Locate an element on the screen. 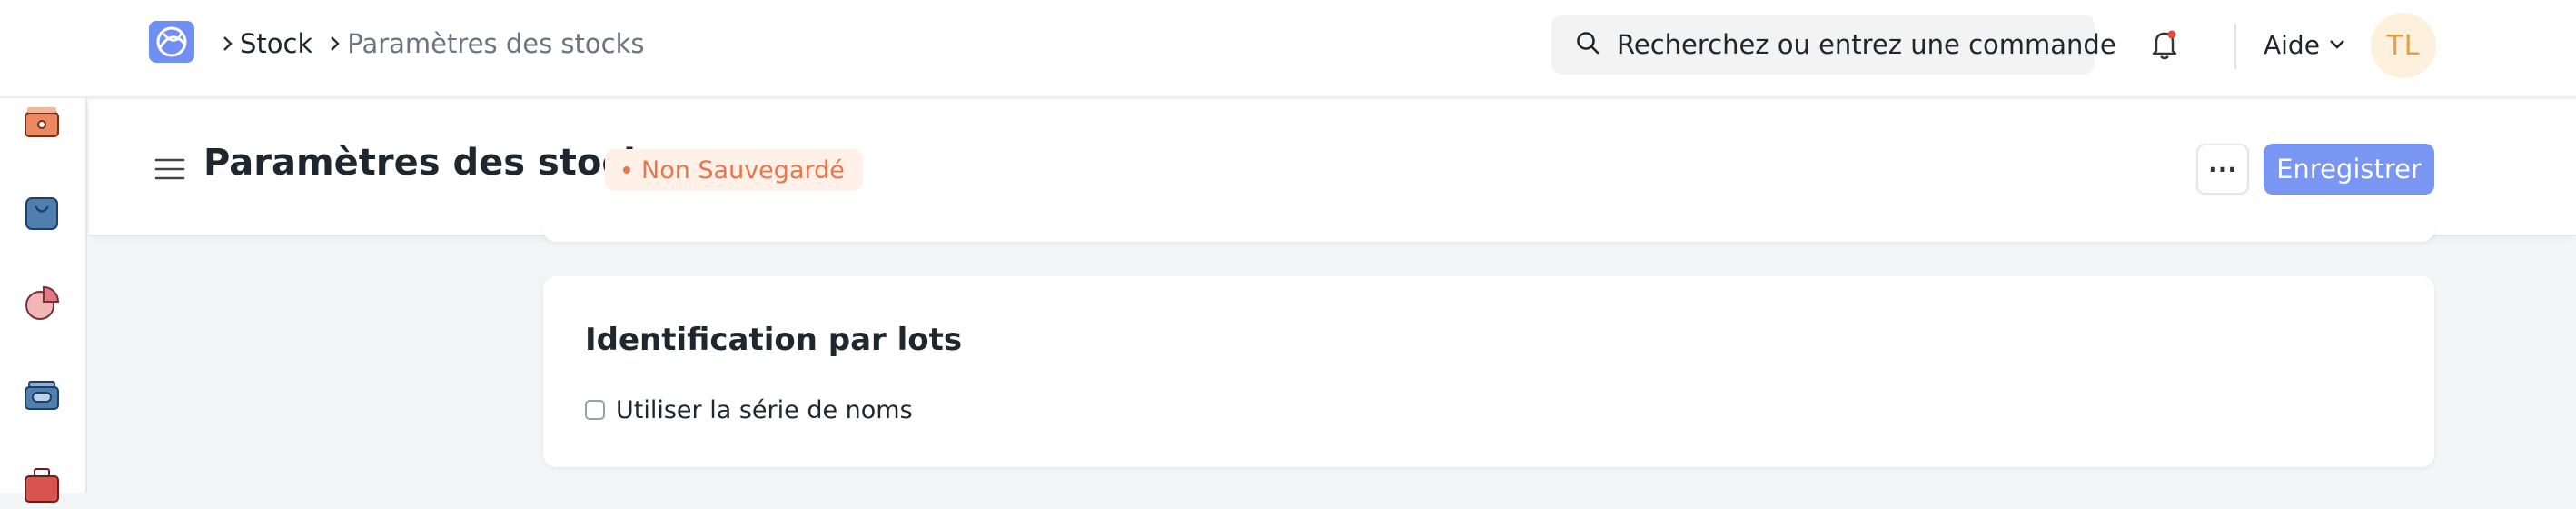 The image size is (2576, 509). search-bar: Recherchez ou entrez une commande is located at coordinates (1833, 45).